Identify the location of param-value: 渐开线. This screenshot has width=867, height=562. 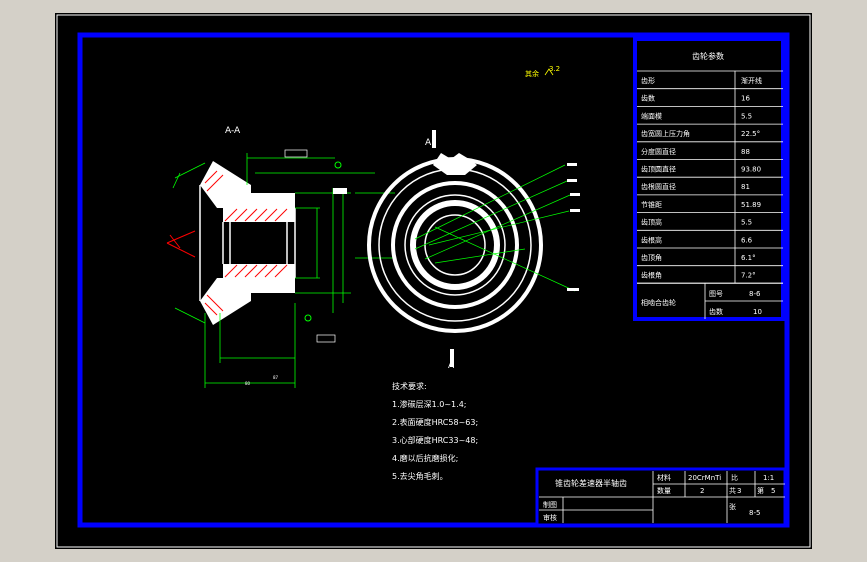
(751, 80).